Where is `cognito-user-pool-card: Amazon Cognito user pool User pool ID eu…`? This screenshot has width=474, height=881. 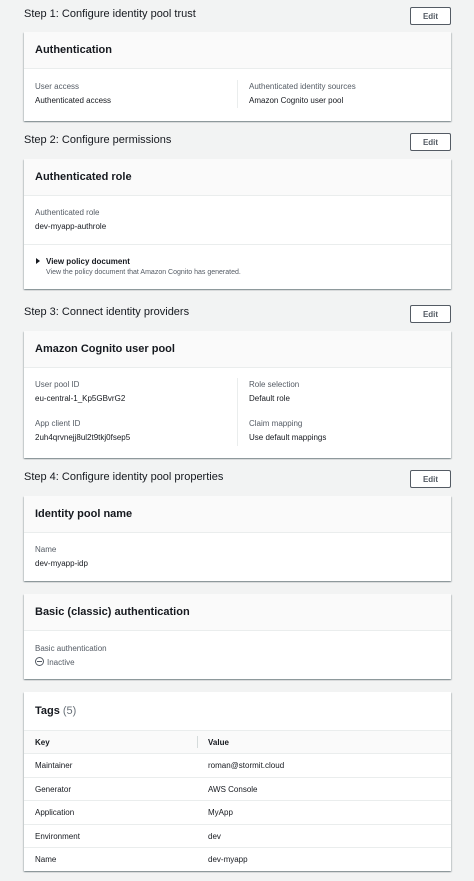
cognito-user-pool-card: Amazon Cognito user pool User pool ID eu… is located at coordinates (237, 394).